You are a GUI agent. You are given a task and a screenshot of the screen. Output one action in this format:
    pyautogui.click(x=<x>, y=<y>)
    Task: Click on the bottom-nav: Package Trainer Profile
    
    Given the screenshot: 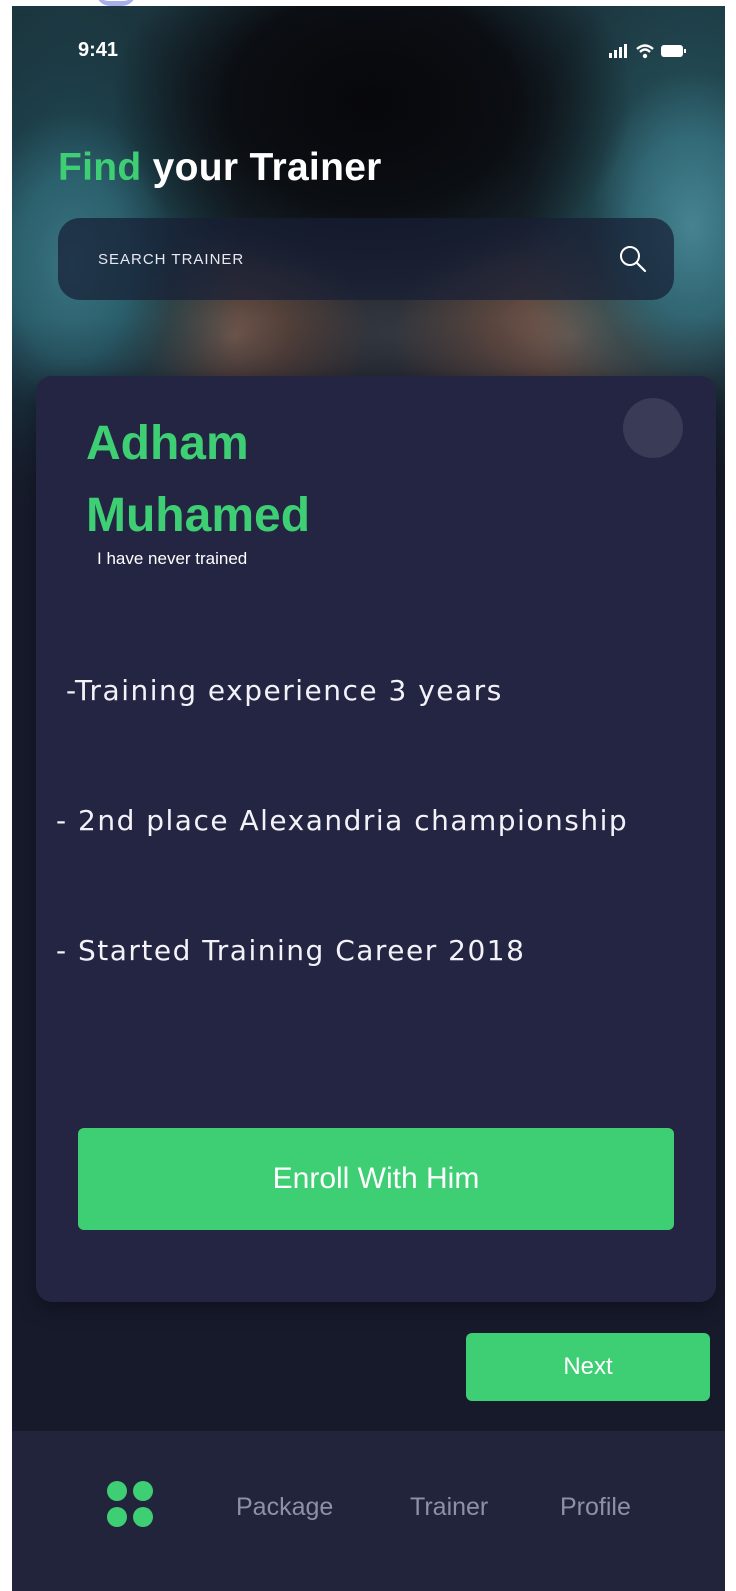 What is the action you would take?
    pyautogui.click(x=368, y=1511)
    